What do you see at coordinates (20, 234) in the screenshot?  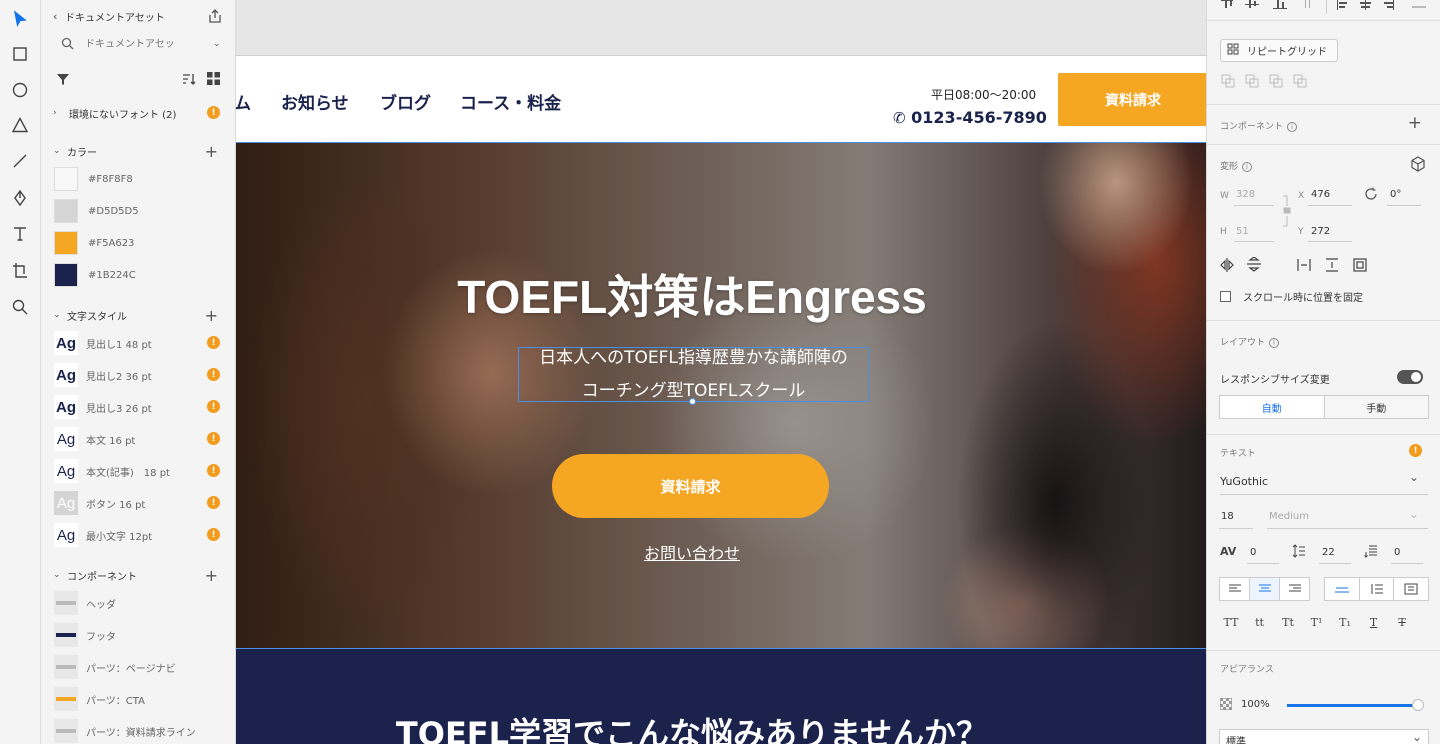 I see `text-tool-icon` at bounding box center [20, 234].